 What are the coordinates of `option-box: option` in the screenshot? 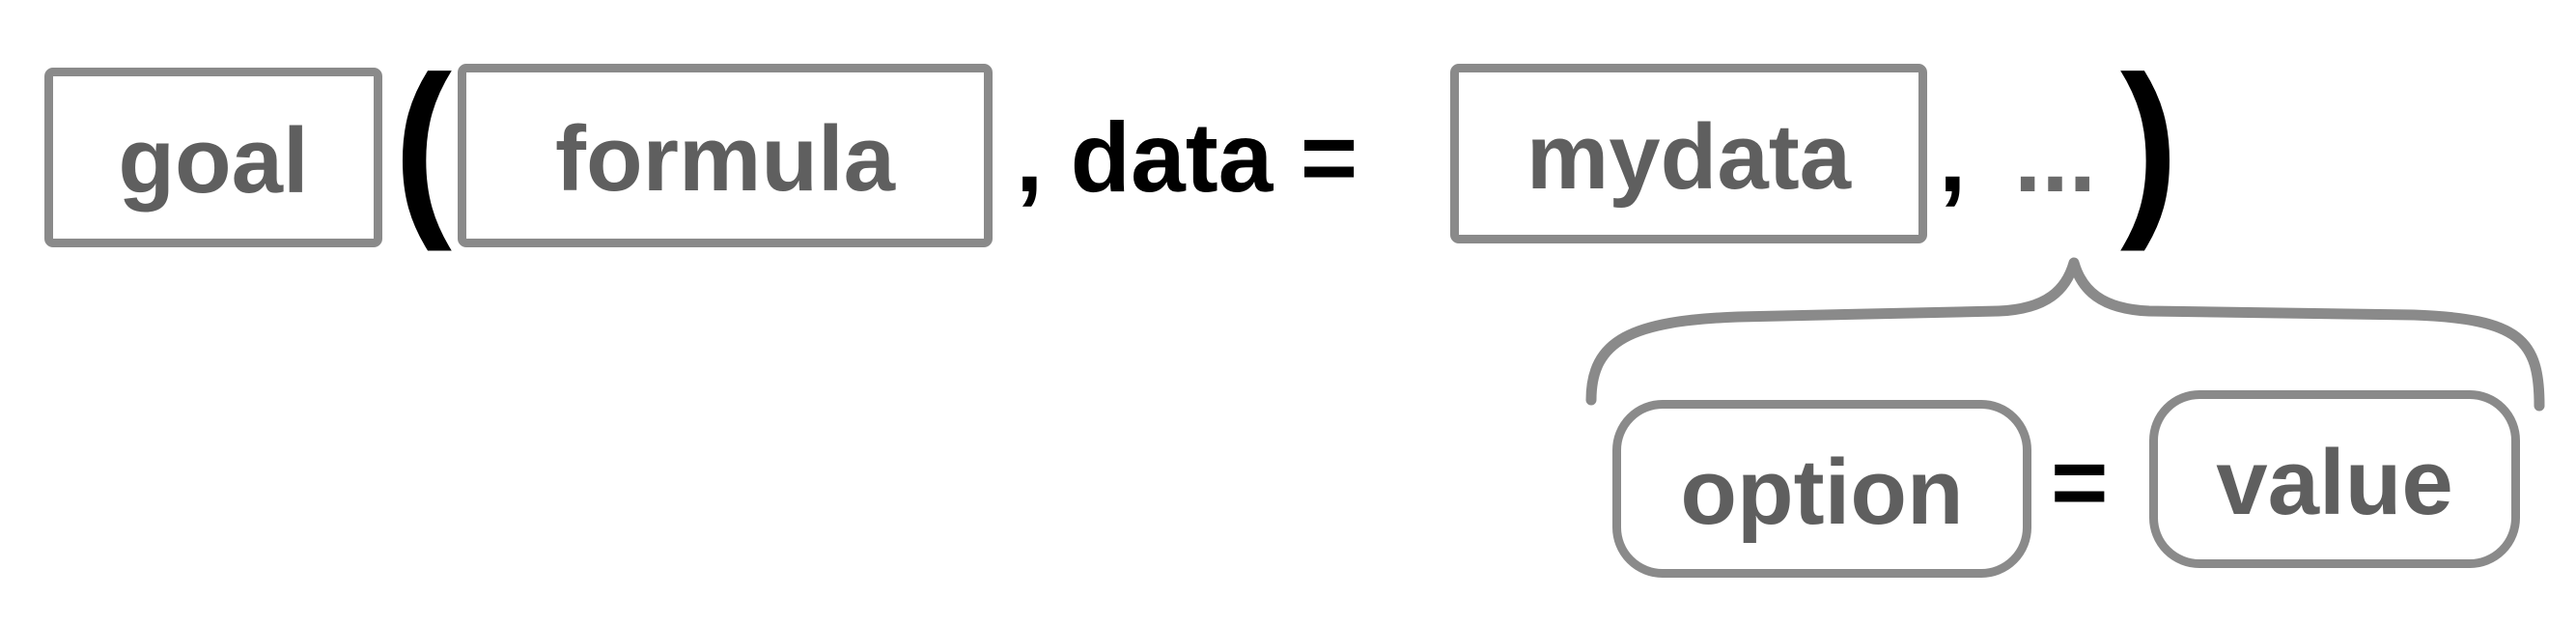 It's located at (1822, 489).